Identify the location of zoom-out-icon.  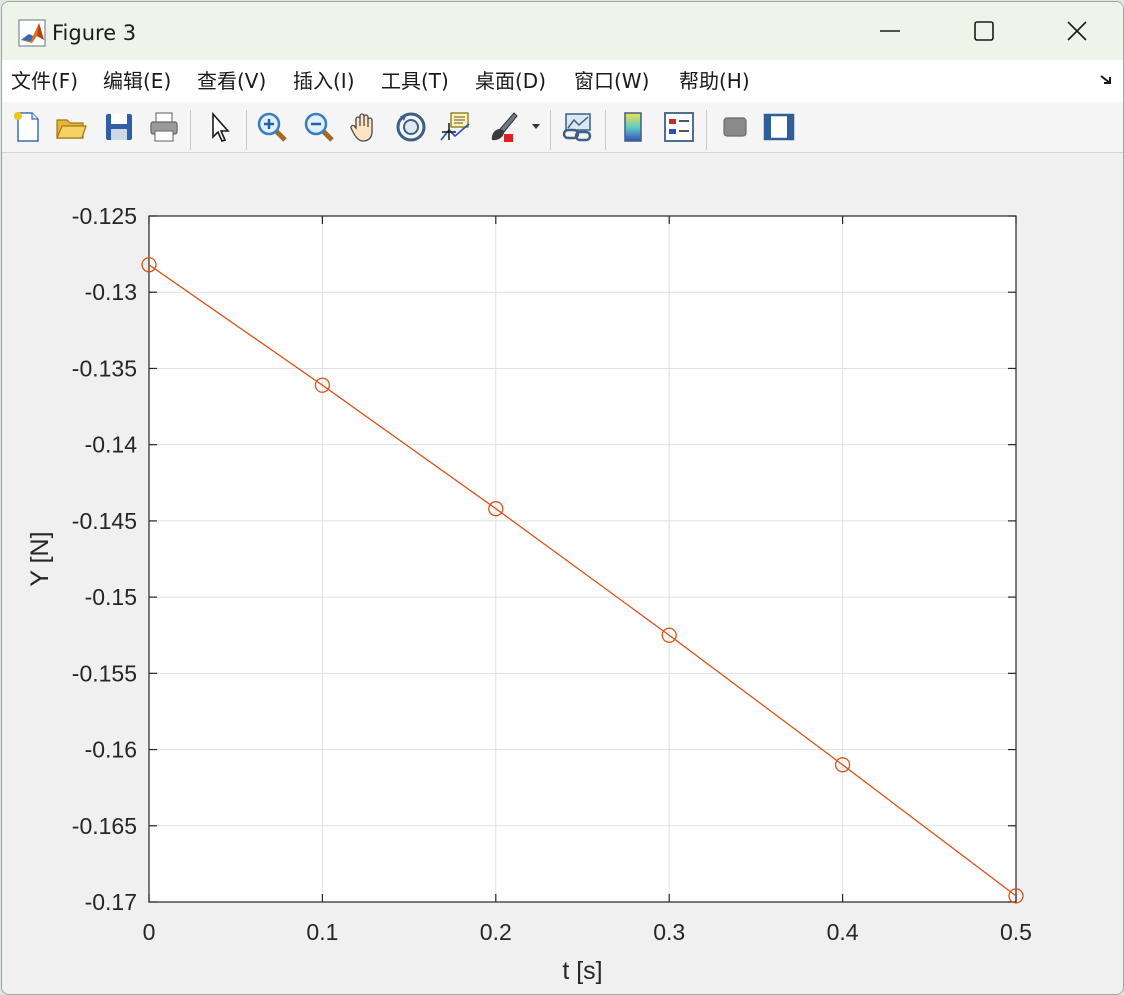
(319, 127).